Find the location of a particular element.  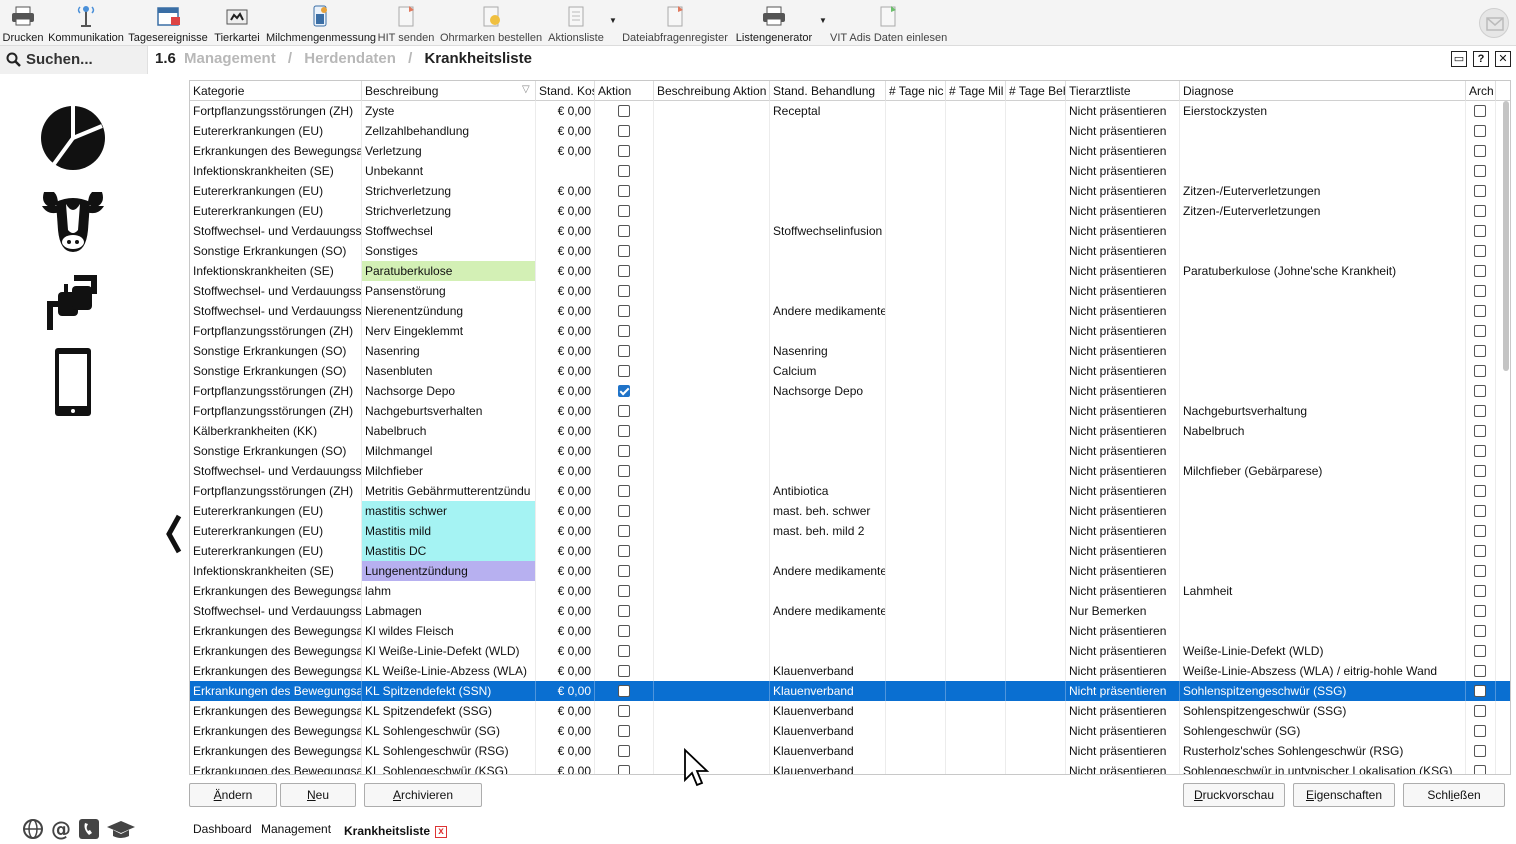

column-header: Aktion is located at coordinates (624, 91).